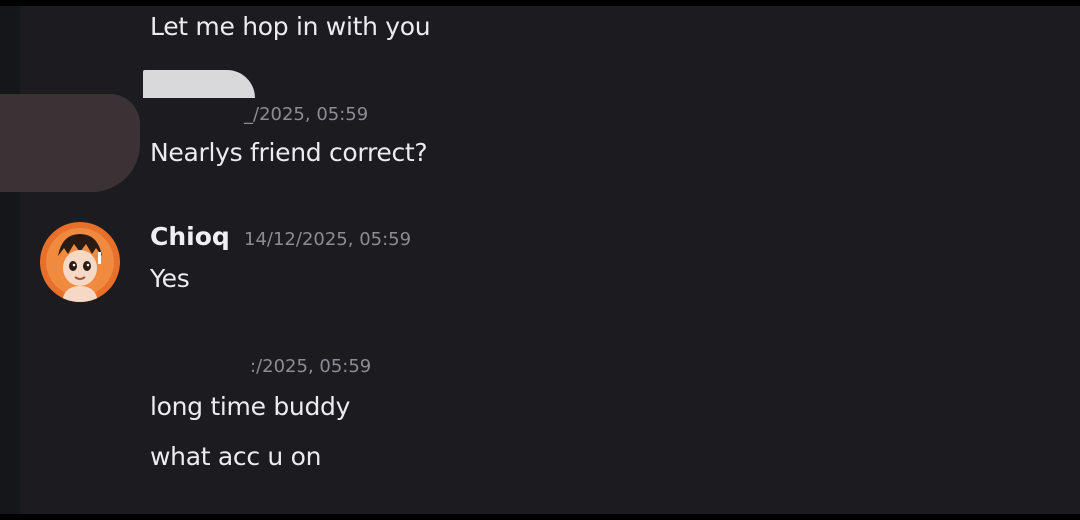  Describe the element at coordinates (80, 262) in the screenshot. I see `user-avatar-icon` at that location.